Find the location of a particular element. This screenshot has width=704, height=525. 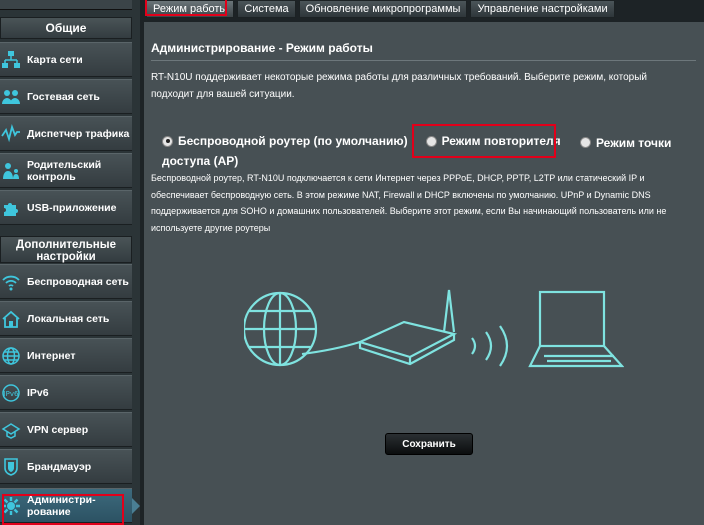

sidebar-item-guest-network: Гостевая сеть is located at coordinates (66, 96).